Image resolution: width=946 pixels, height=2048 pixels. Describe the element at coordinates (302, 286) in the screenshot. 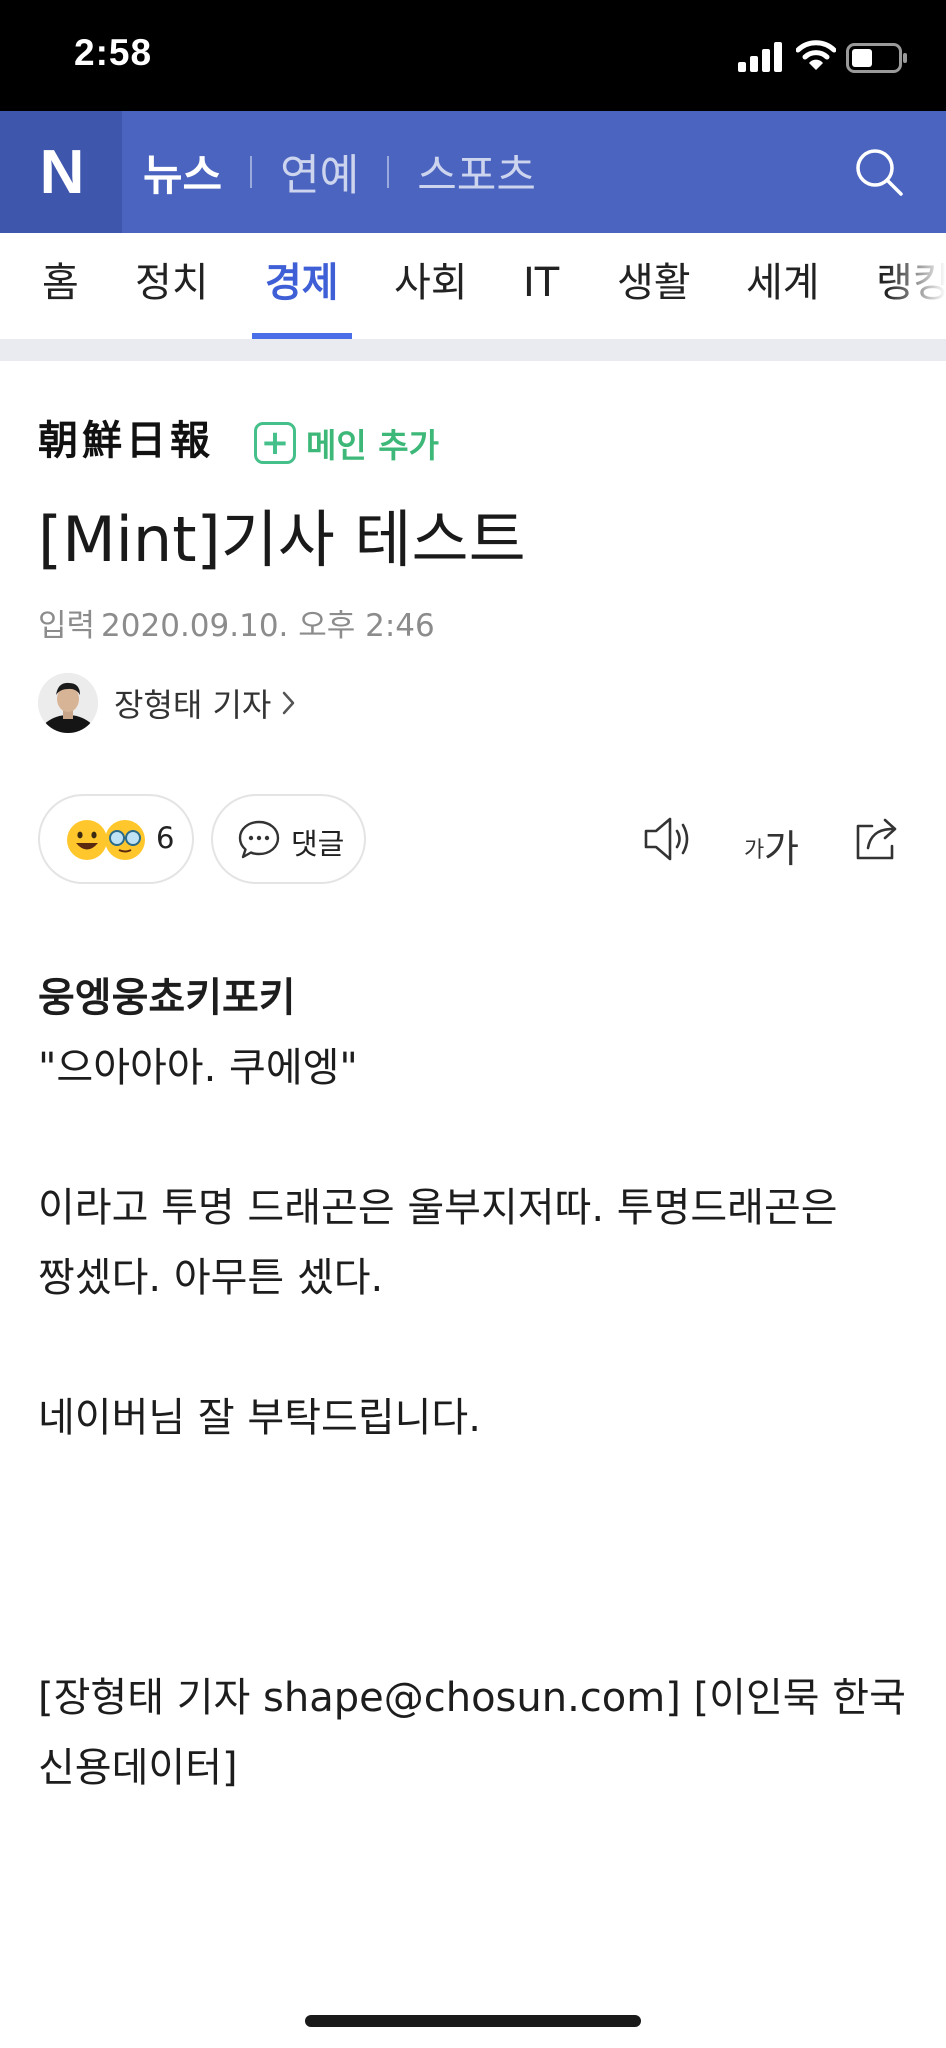

I see `category-economy: 경제` at that location.